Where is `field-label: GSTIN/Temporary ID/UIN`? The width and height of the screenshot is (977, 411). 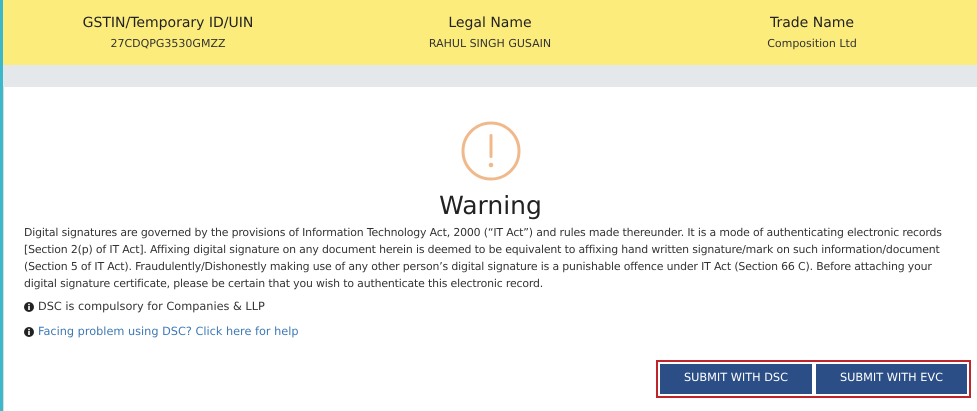
field-label: GSTIN/Temporary ID/UIN is located at coordinates (168, 23).